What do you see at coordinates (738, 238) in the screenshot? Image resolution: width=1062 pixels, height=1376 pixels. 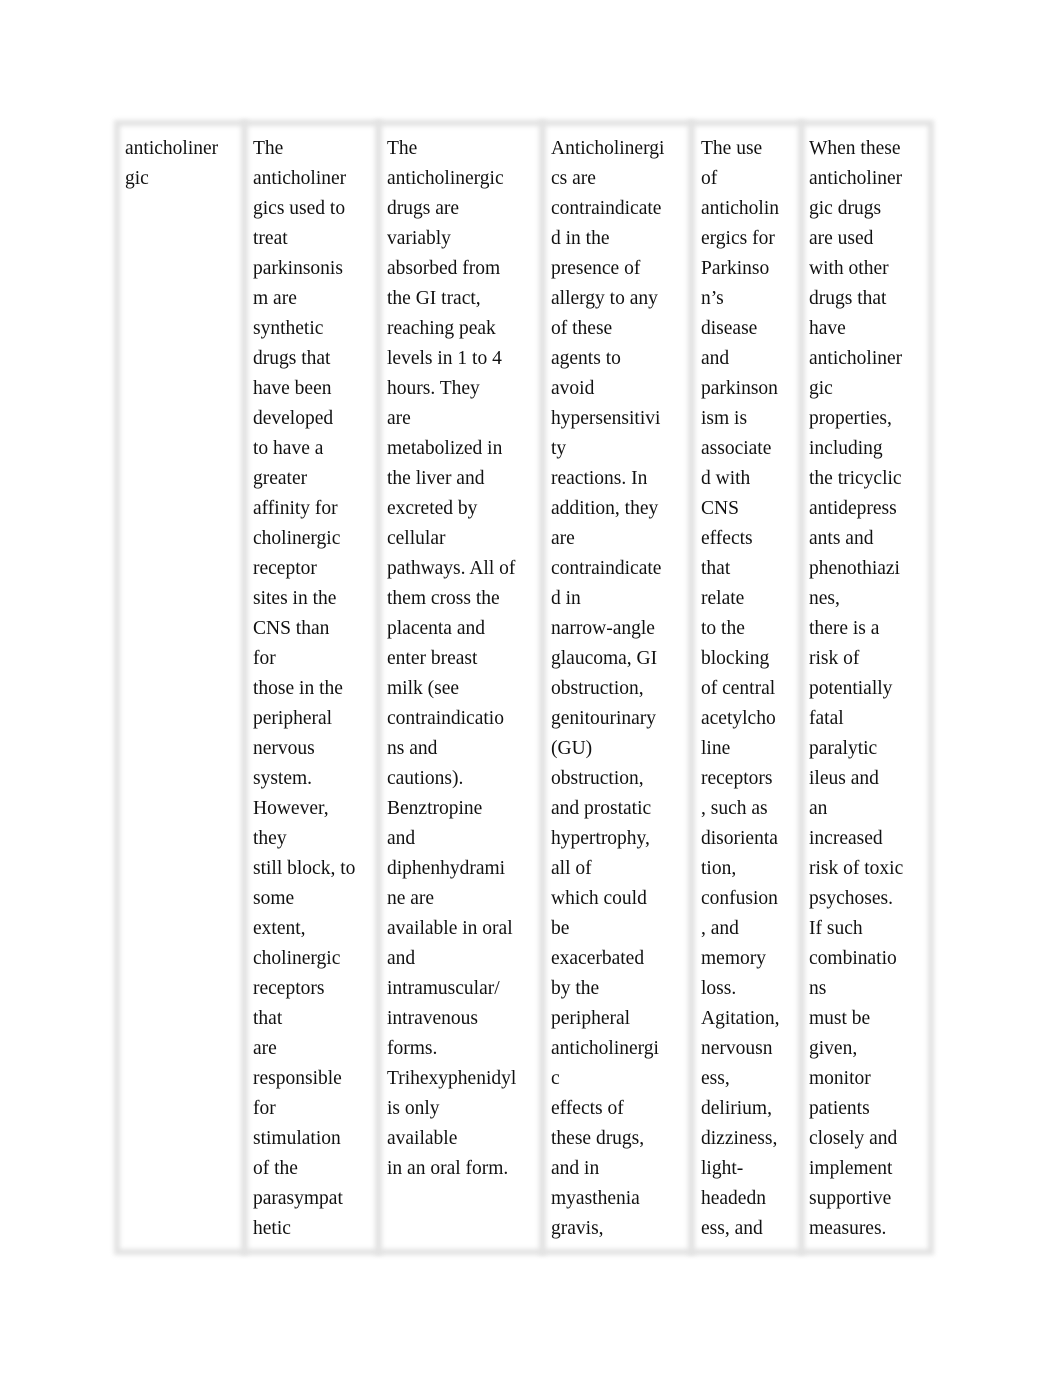 I see `cell-text-line: ergics for` at bounding box center [738, 238].